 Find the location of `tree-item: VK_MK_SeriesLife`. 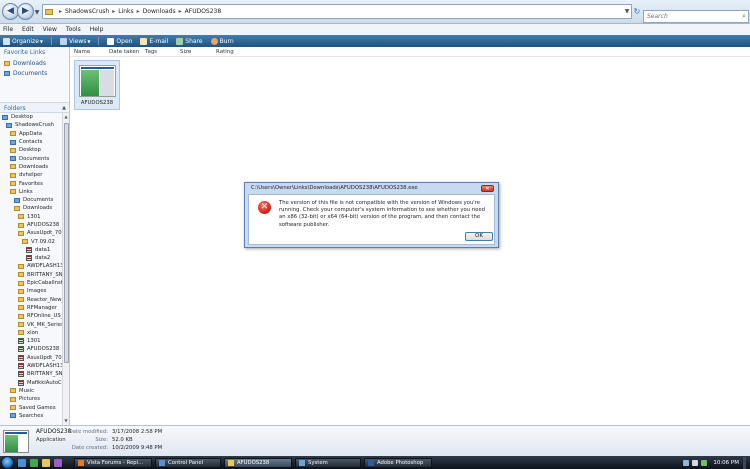

tree-item: VK_MK_SeriesLife is located at coordinates (31, 324).